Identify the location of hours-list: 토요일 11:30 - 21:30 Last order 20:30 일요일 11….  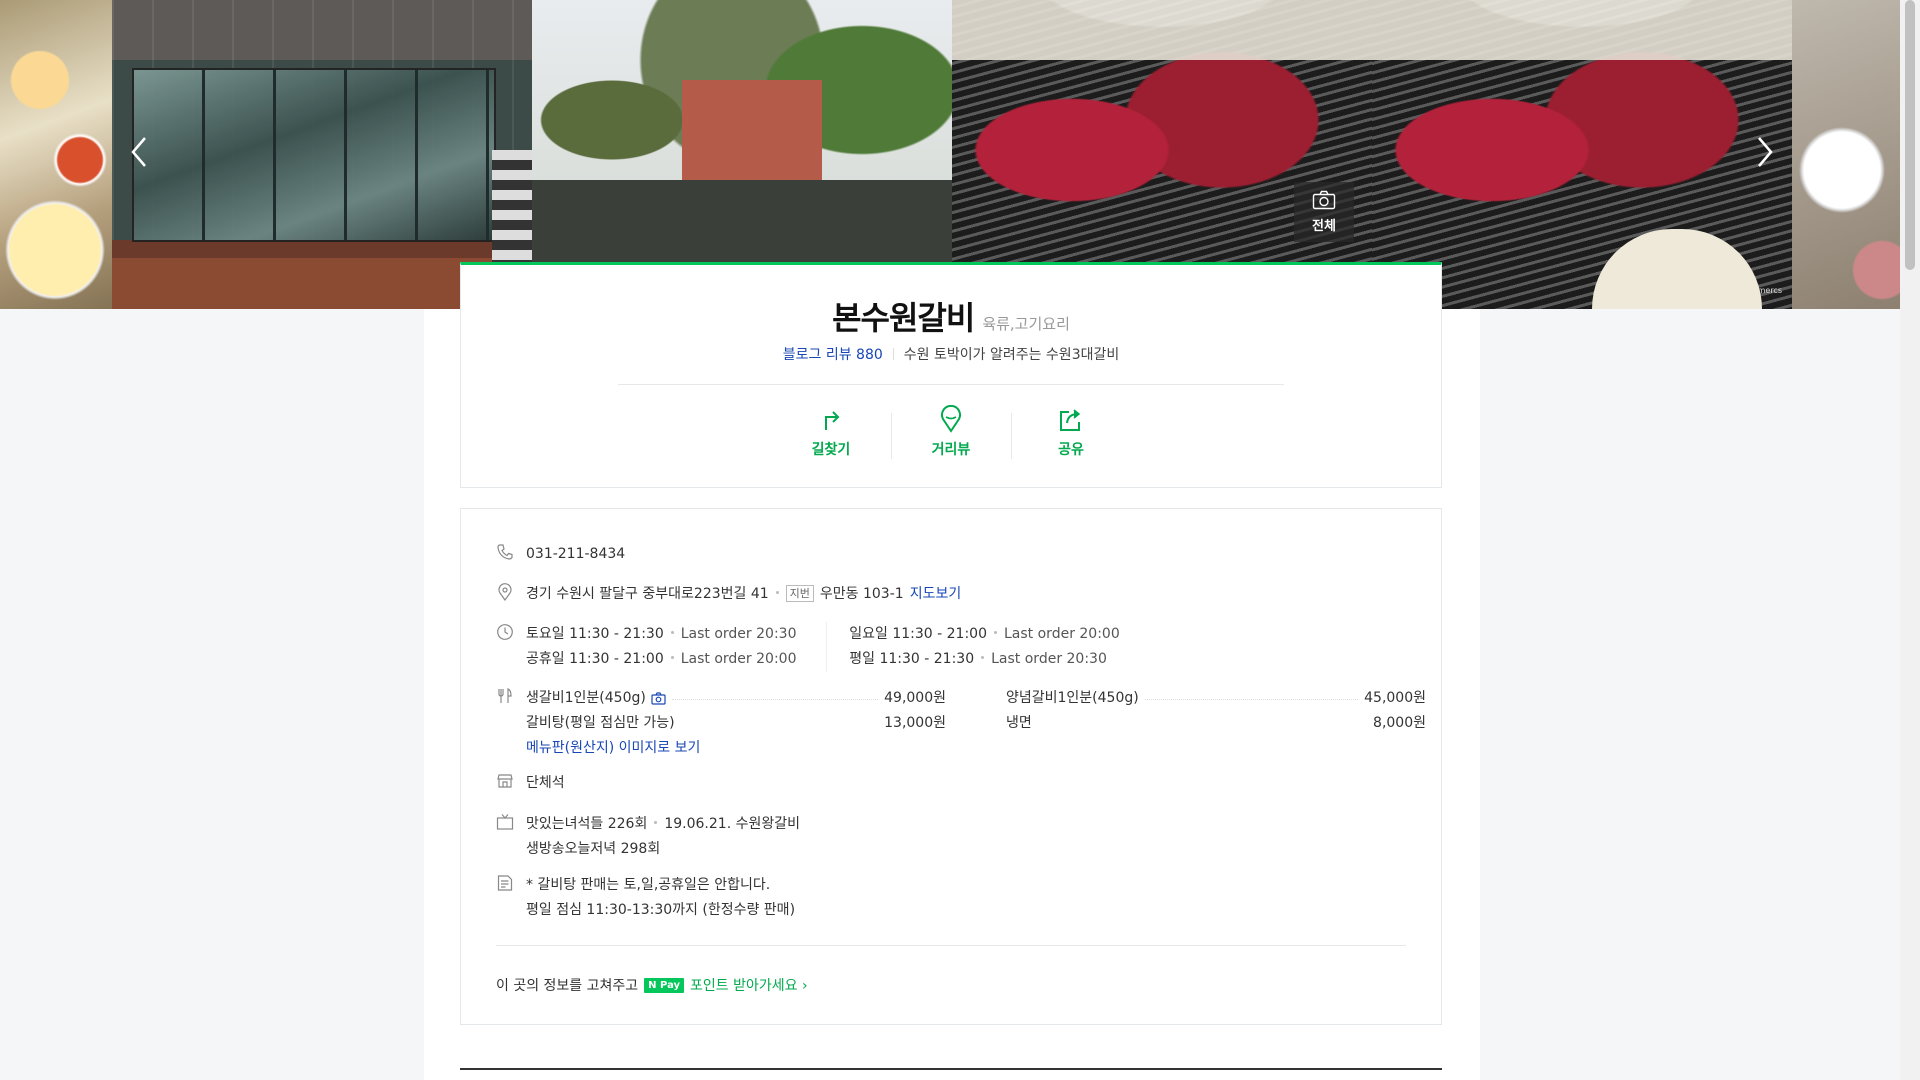
(836, 647).